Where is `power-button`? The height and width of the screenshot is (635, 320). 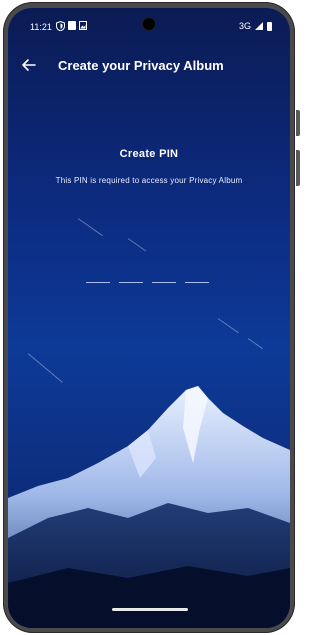 power-button is located at coordinates (298, 123).